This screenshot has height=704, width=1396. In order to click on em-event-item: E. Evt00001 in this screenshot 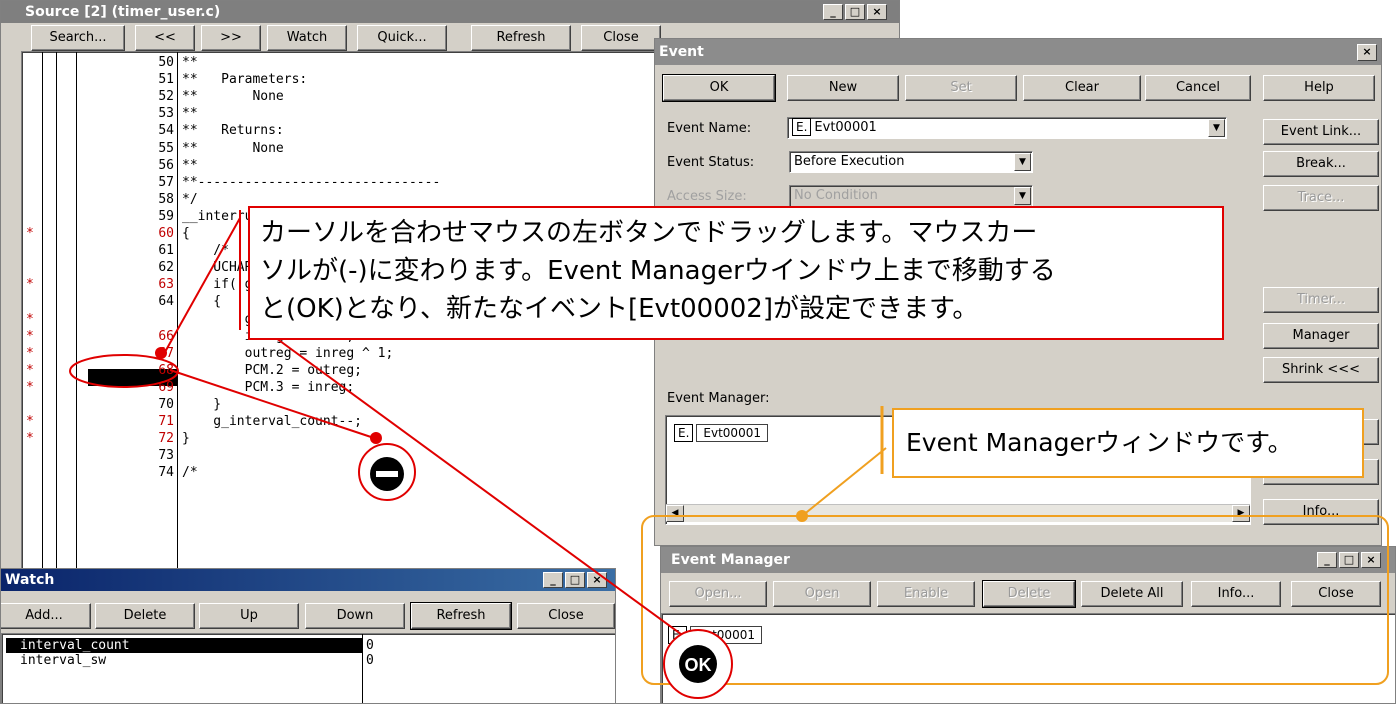, I will do `click(715, 635)`.